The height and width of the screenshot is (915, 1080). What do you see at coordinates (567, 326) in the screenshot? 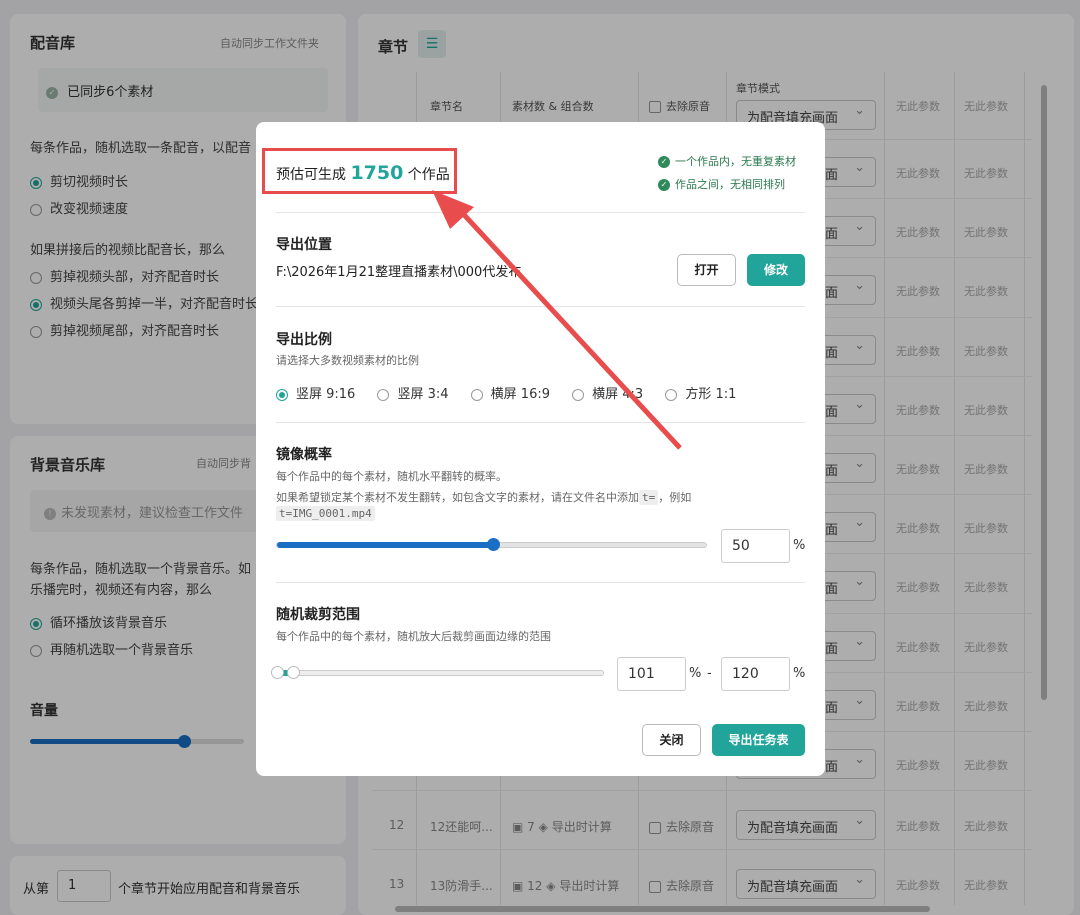
I see `arrow-shaft` at bounding box center [567, 326].